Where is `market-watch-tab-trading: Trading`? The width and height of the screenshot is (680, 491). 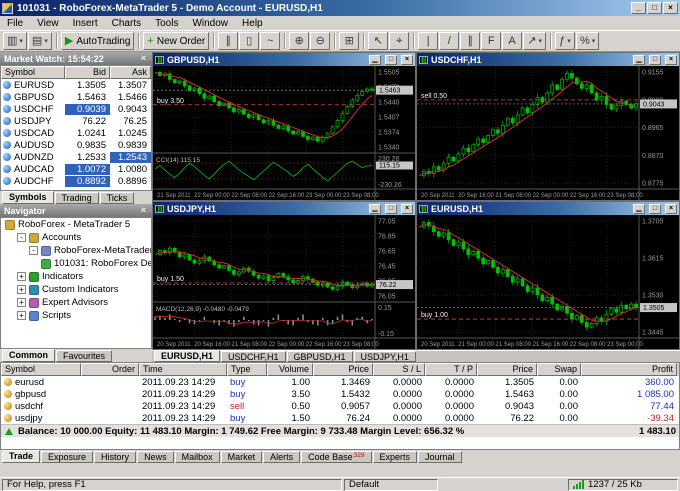
market-watch-tab-trading: Trading is located at coordinates (76, 198).